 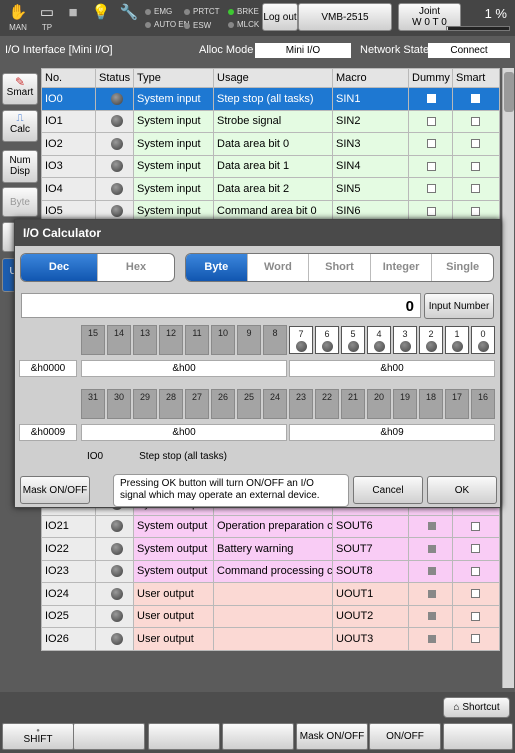 What do you see at coordinates (217, 267) in the screenshot?
I see `size-byte-button: Byte` at bounding box center [217, 267].